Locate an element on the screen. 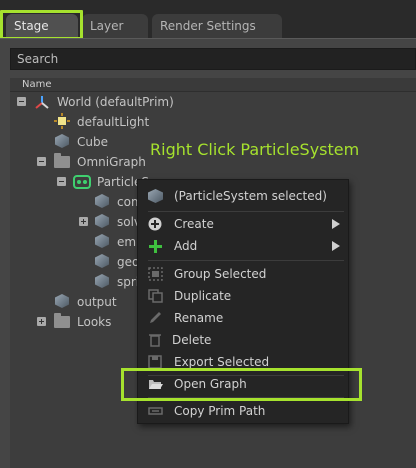  expand-toggle-looks is located at coordinates (41, 321).